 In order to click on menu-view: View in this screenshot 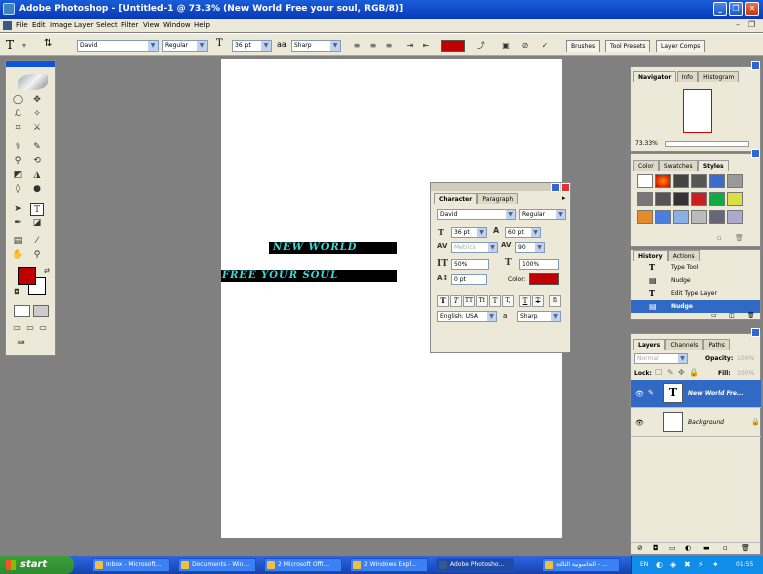, I will do `click(151, 25)`.